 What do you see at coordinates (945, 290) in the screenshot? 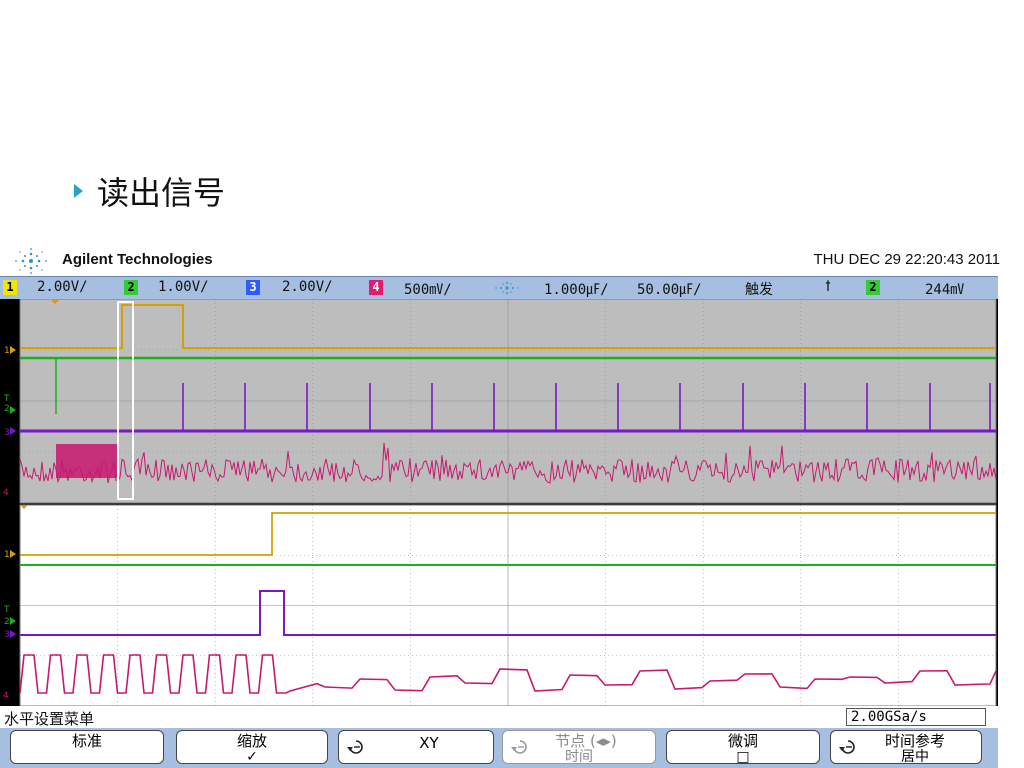
I see `trigger-level: 244㎷` at bounding box center [945, 290].